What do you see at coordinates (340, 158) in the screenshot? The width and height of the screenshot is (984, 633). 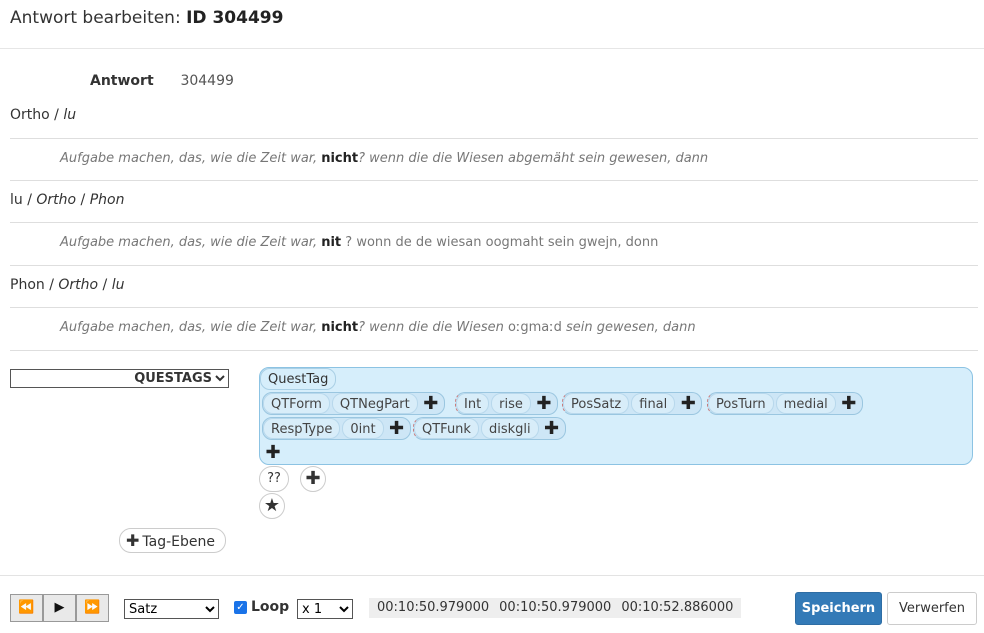 I see `section-1-highlight: nicht` at bounding box center [340, 158].